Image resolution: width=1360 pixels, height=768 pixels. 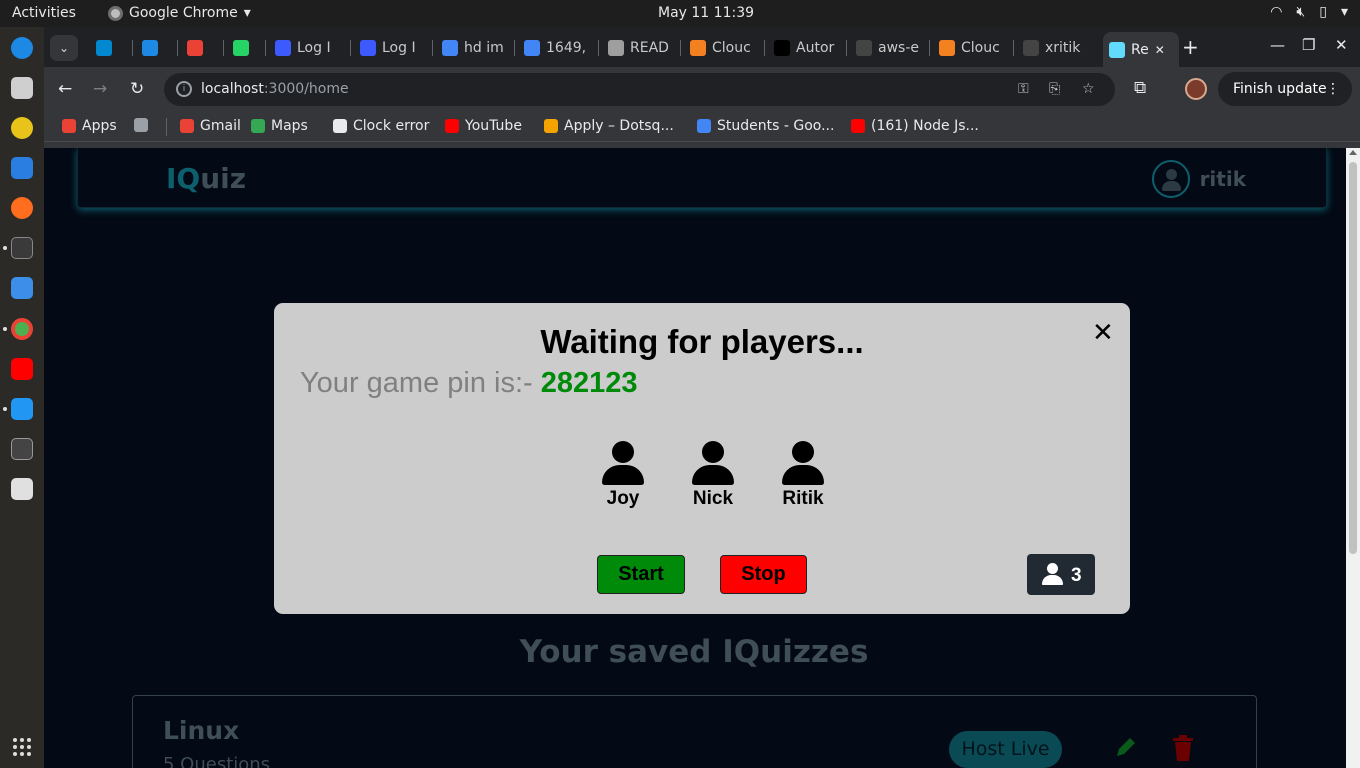 I want to click on dock-monitor-icon, so click(x=22, y=449).